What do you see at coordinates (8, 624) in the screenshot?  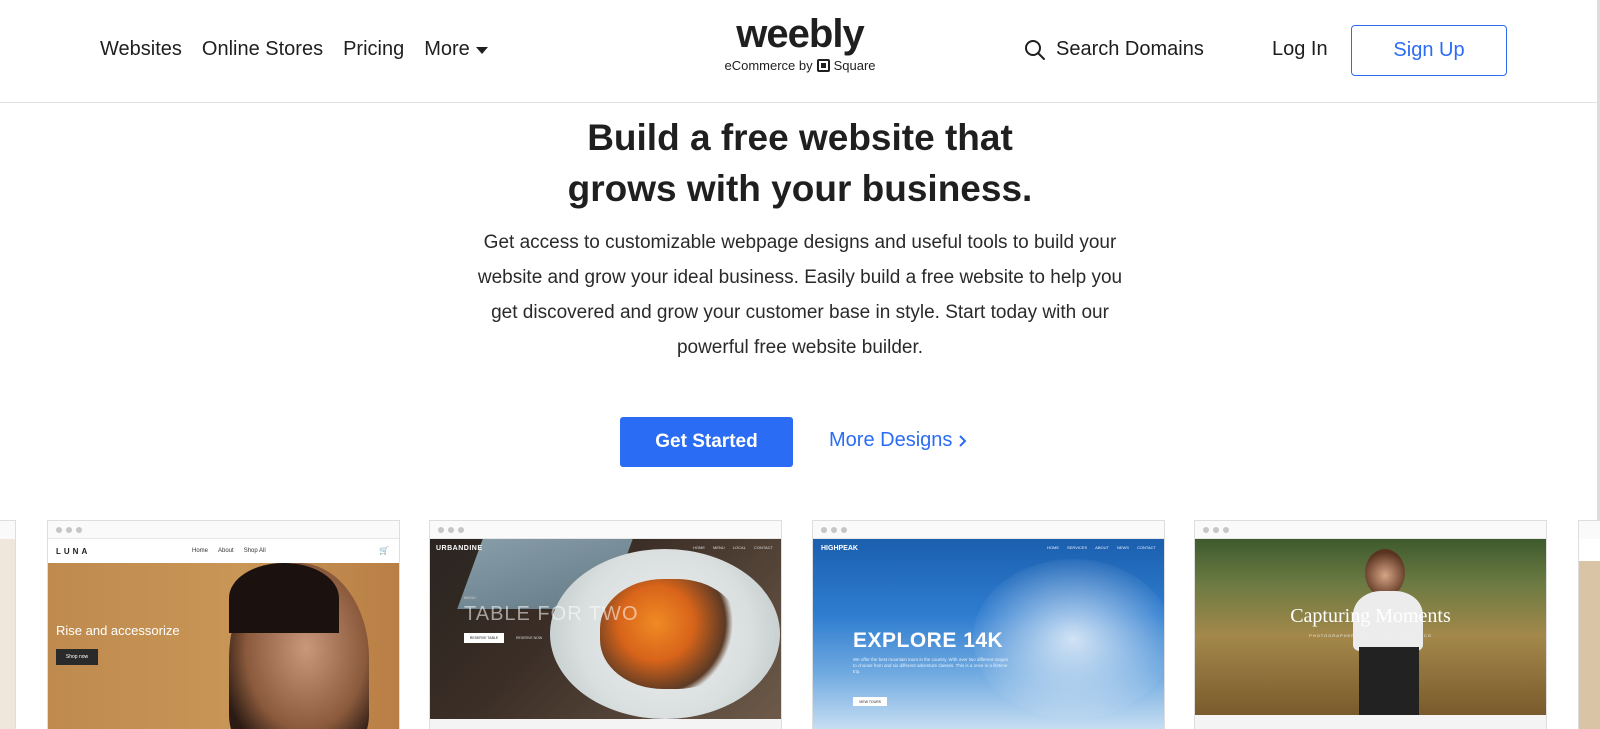 I see `template-card-partial-left` at bounding box center [8, 624].